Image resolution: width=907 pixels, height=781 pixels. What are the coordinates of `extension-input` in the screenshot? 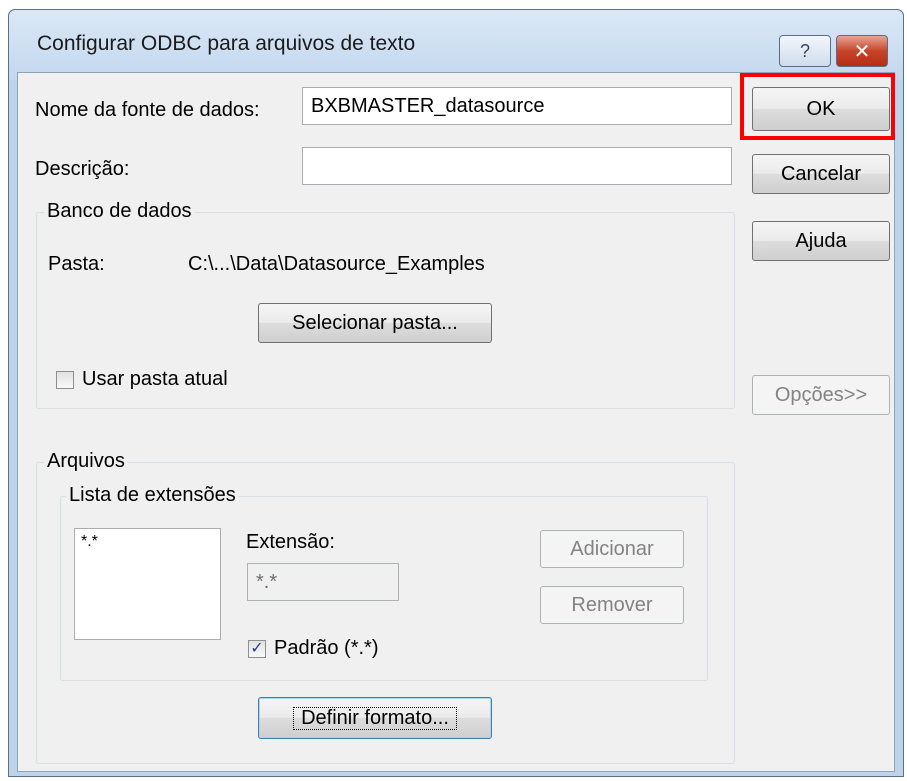 It's located at (323, 582).